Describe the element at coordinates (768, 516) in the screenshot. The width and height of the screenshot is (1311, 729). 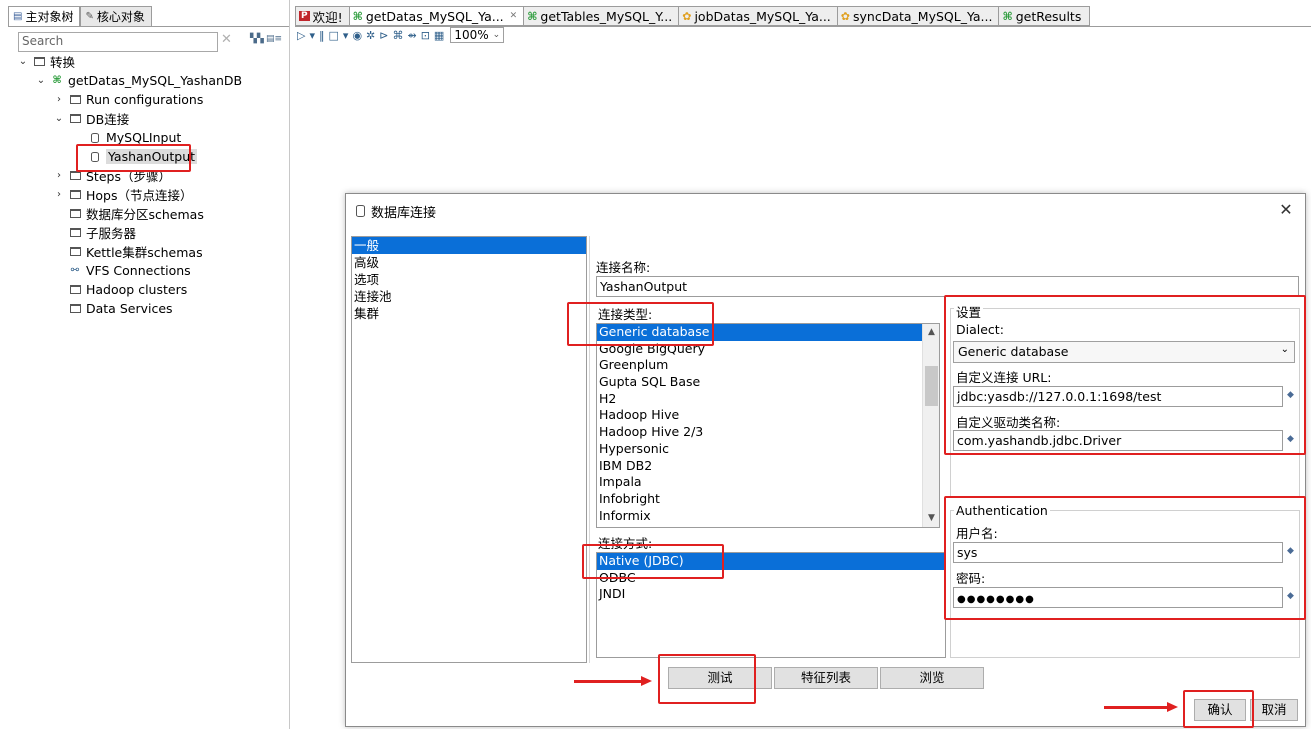
I see `list-item: Informix` at that location.